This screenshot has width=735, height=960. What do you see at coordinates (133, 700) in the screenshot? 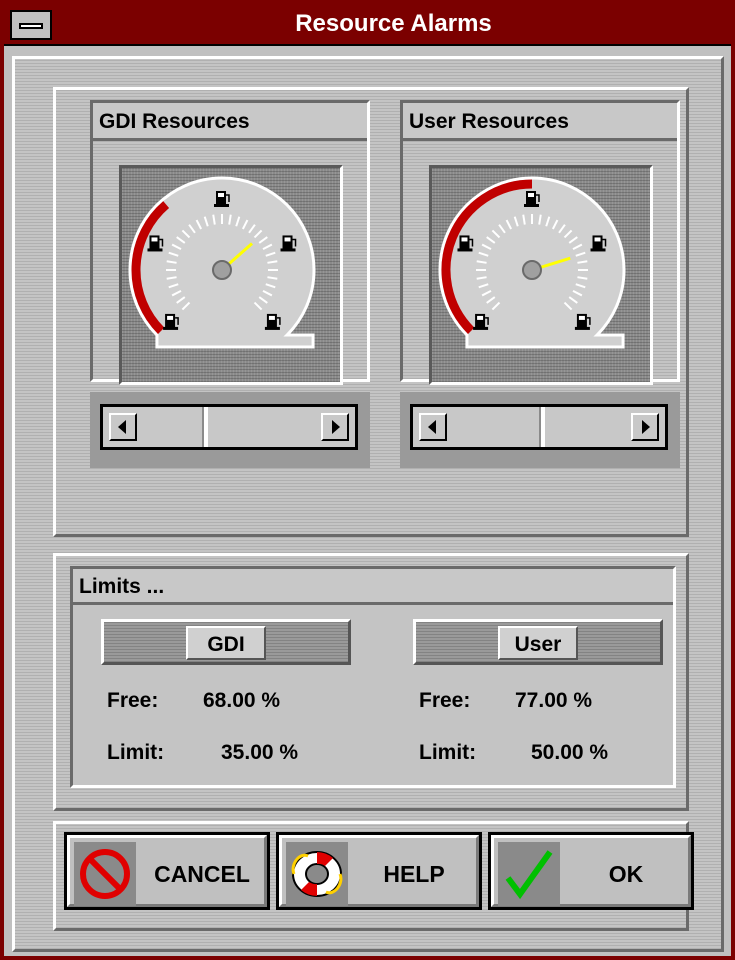
I see `gdi-free-label: Free:` at bounding box center [133, 700].